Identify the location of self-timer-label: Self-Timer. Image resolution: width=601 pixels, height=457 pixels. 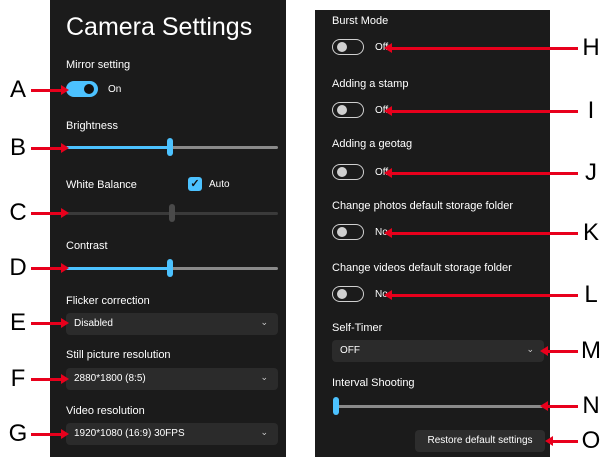
(357, 328).